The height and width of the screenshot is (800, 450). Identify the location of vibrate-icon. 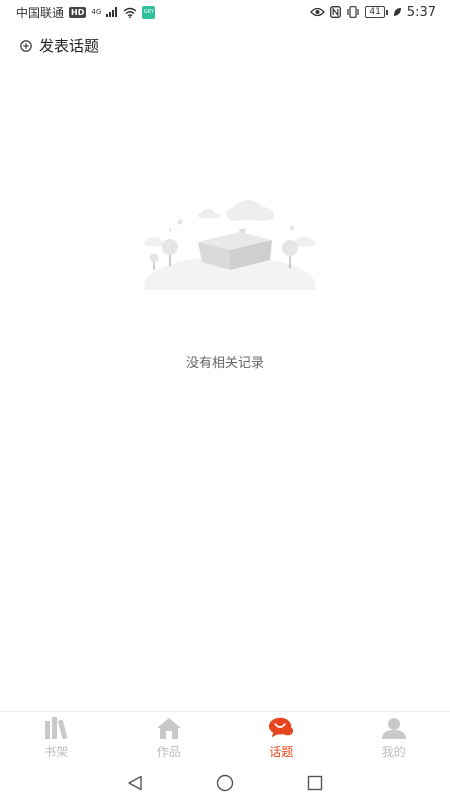
(353, 12).